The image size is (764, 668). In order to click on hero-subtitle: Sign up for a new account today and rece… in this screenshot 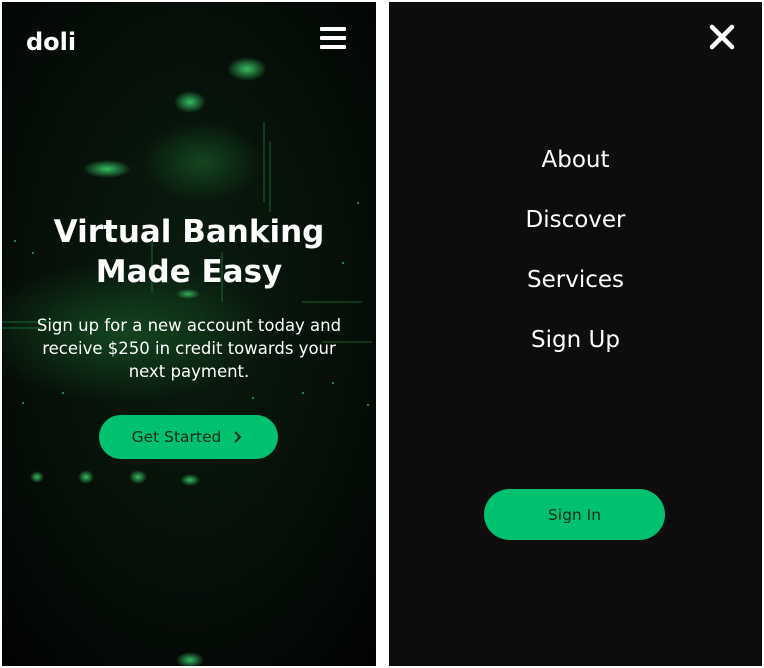, I will do `click(189, 348)`.